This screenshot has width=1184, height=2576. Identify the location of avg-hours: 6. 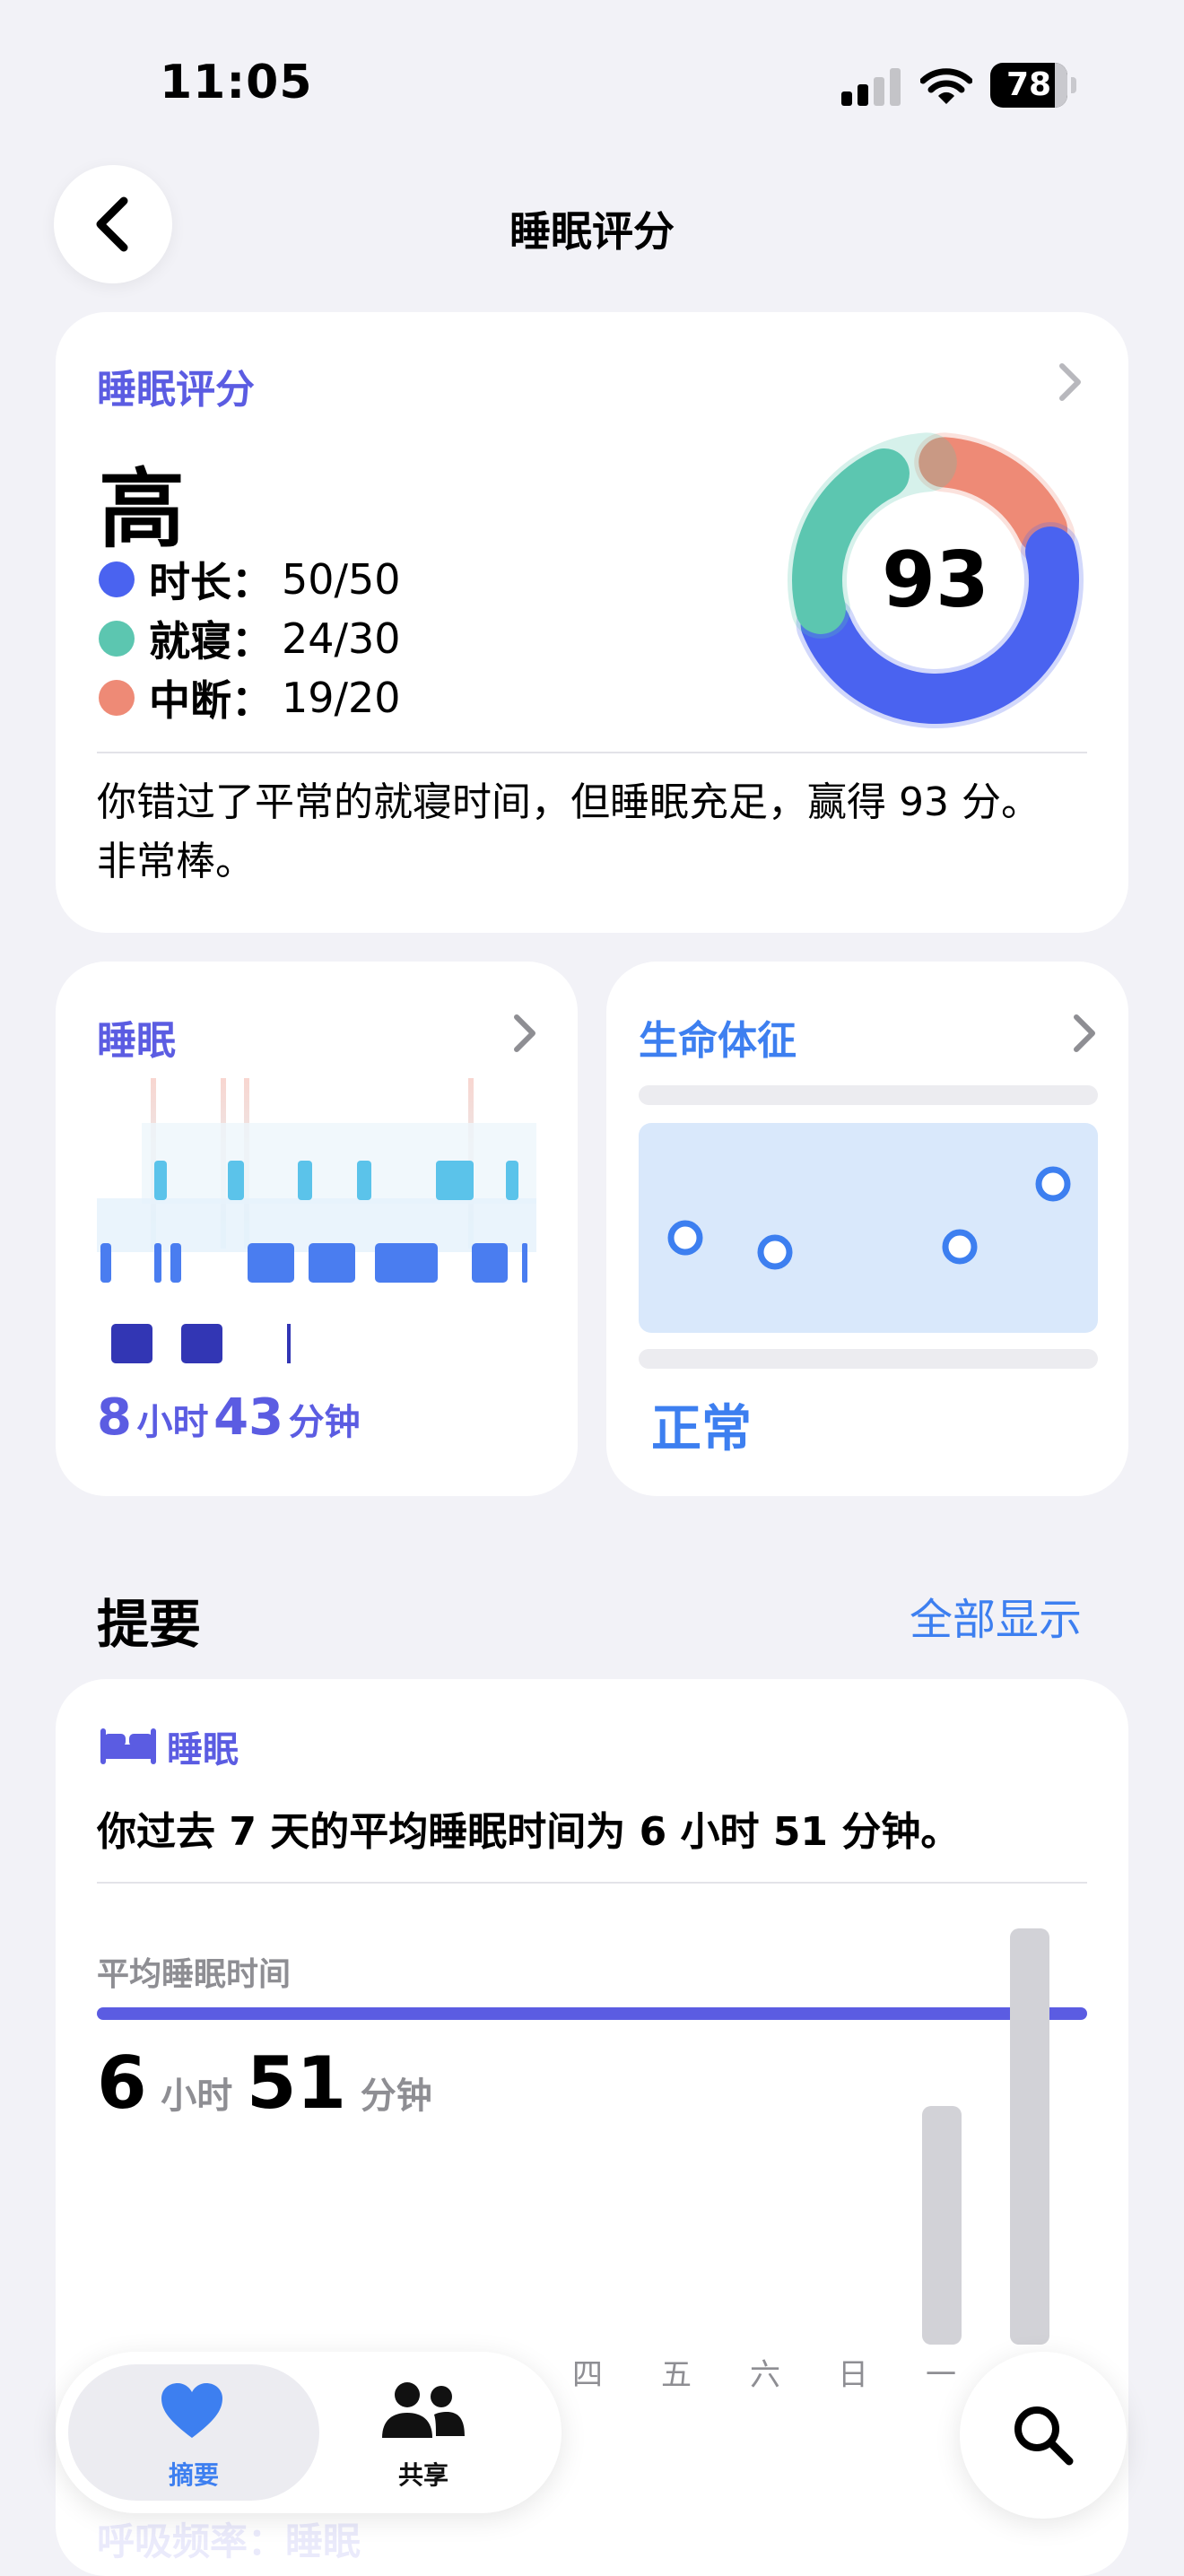
(122, 2083).